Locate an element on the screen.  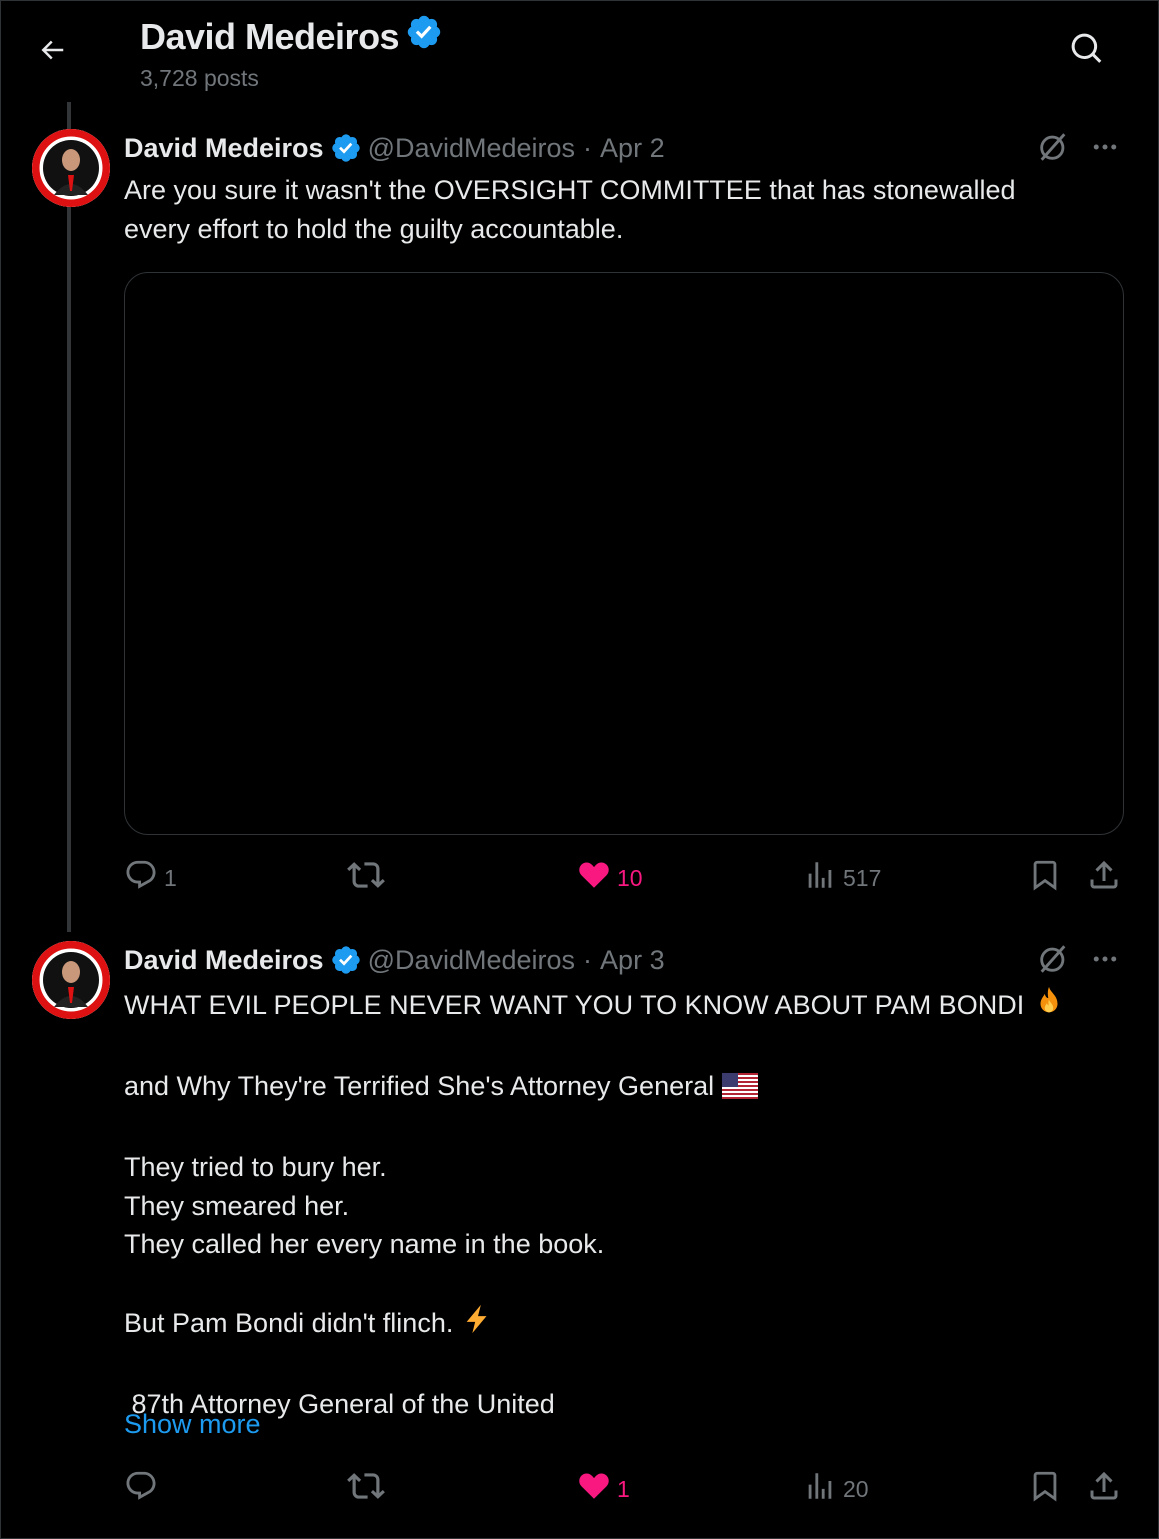
like-count: 1 is located at coordinates (623, 1488).